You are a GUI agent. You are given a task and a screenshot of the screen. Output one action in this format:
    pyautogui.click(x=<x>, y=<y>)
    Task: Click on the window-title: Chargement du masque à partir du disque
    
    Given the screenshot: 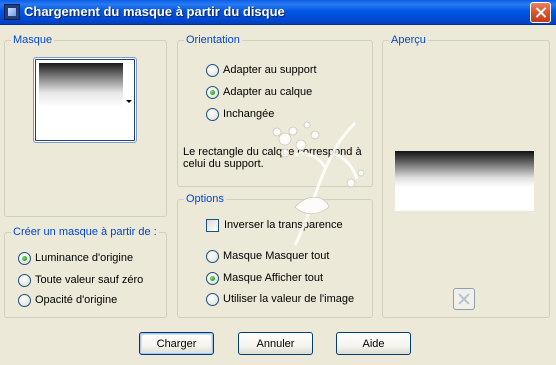 What is the action you would take?
    pyautogui.click(x=154, y=11)
    